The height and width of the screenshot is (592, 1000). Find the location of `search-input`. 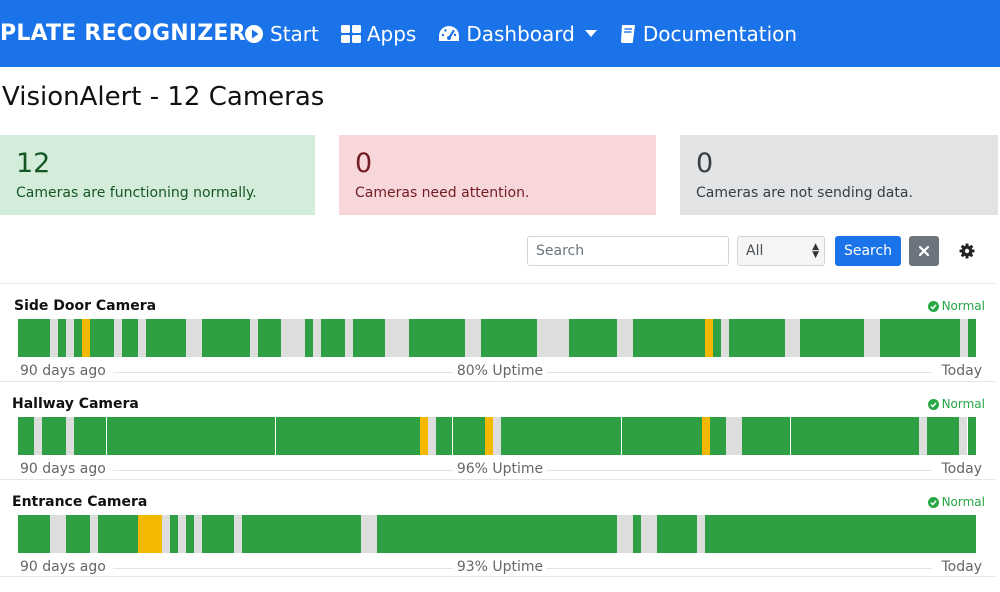

search-input is located at coordinates (628, 251).